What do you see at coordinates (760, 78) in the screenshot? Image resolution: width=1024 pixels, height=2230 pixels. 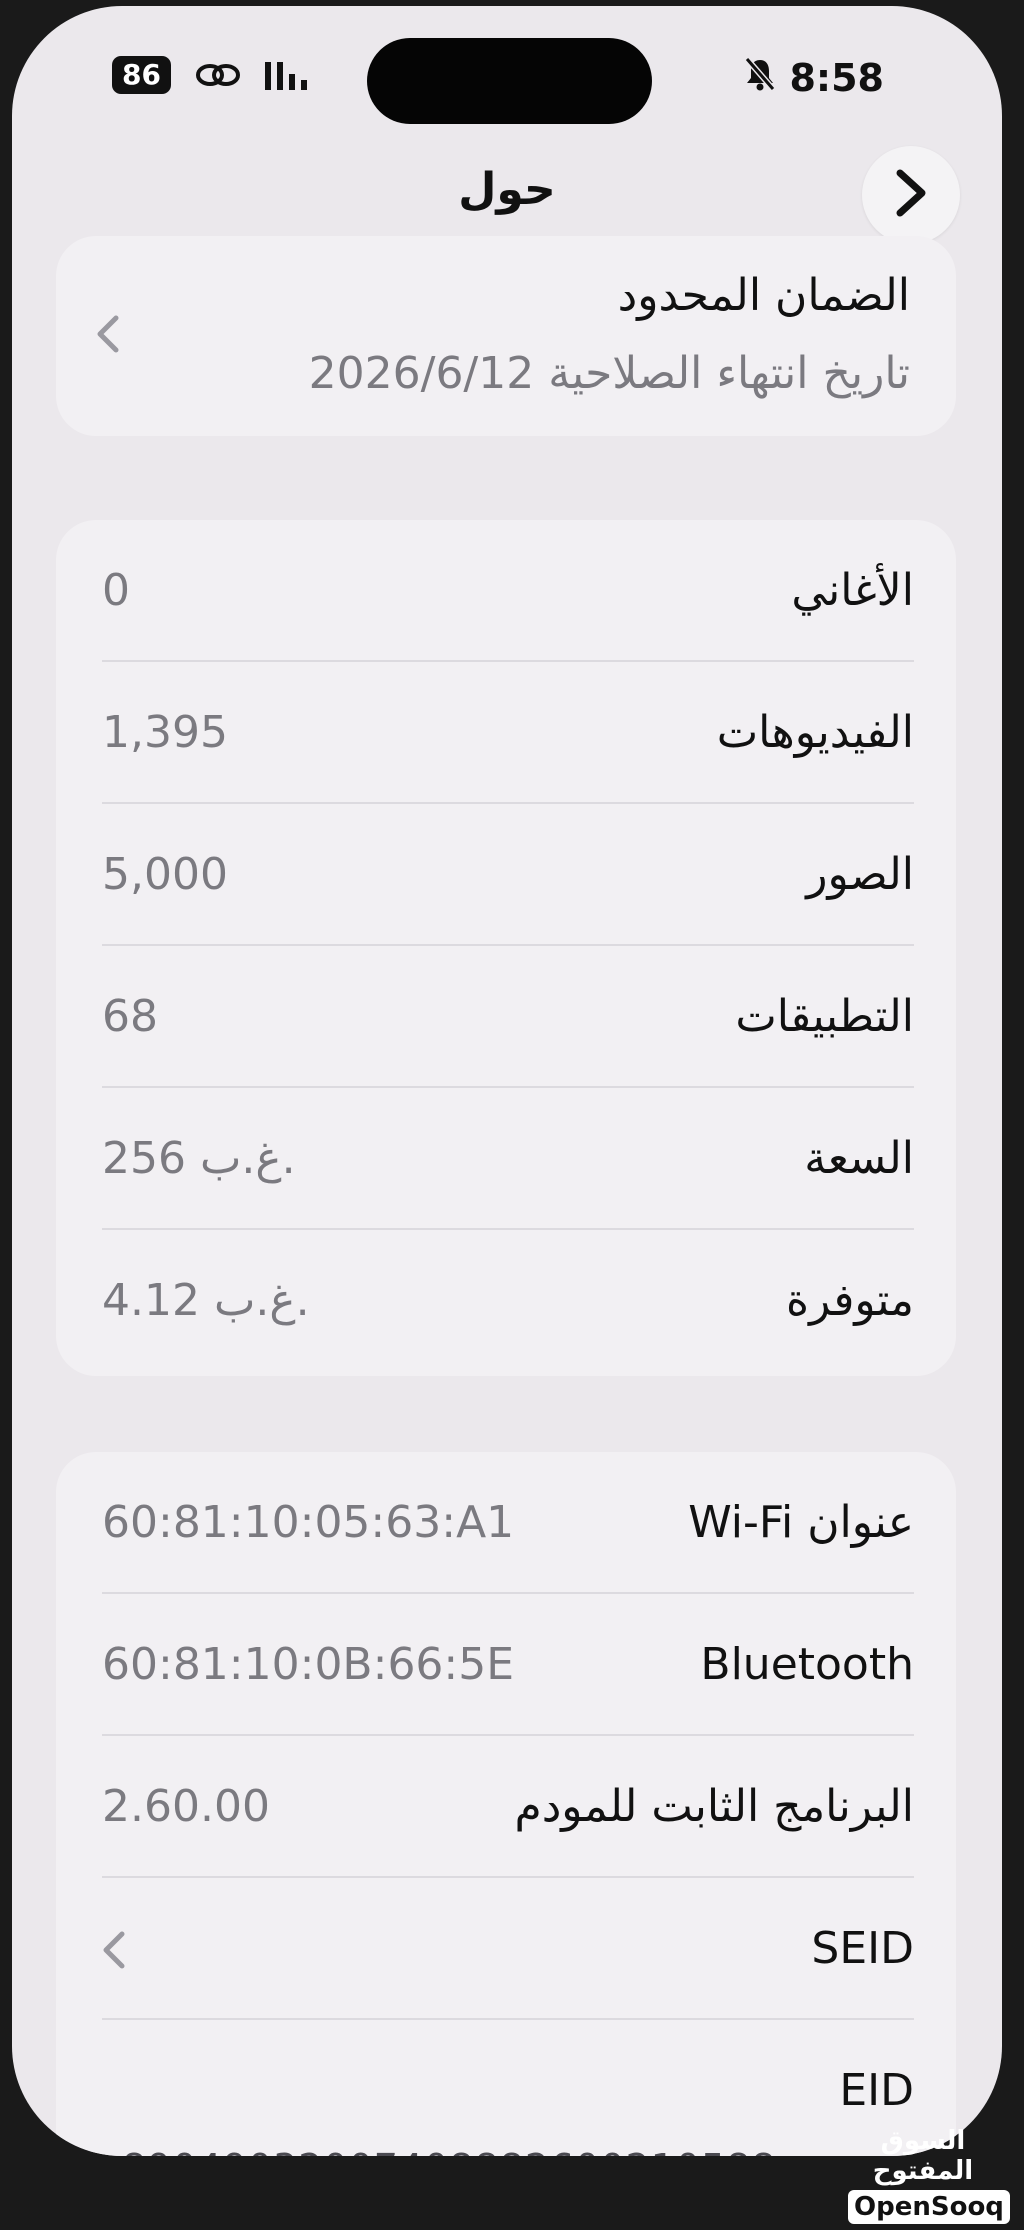 I see `bell-slash-icon` at bounding box center [760, 78].